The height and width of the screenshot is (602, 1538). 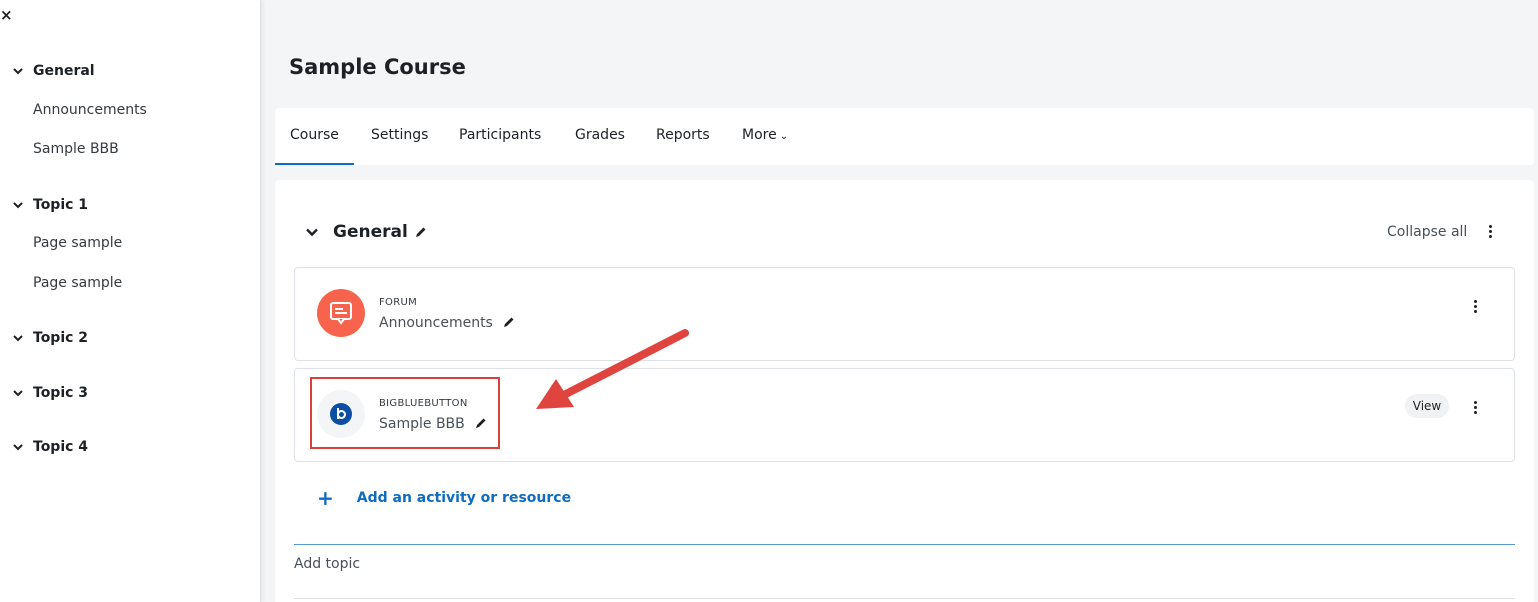 What do you see at coordinates (76, 149) in the screenshot?
I see `sidebar-item-sample-bbb: Sample BBB` at bounding box center [76, 149].